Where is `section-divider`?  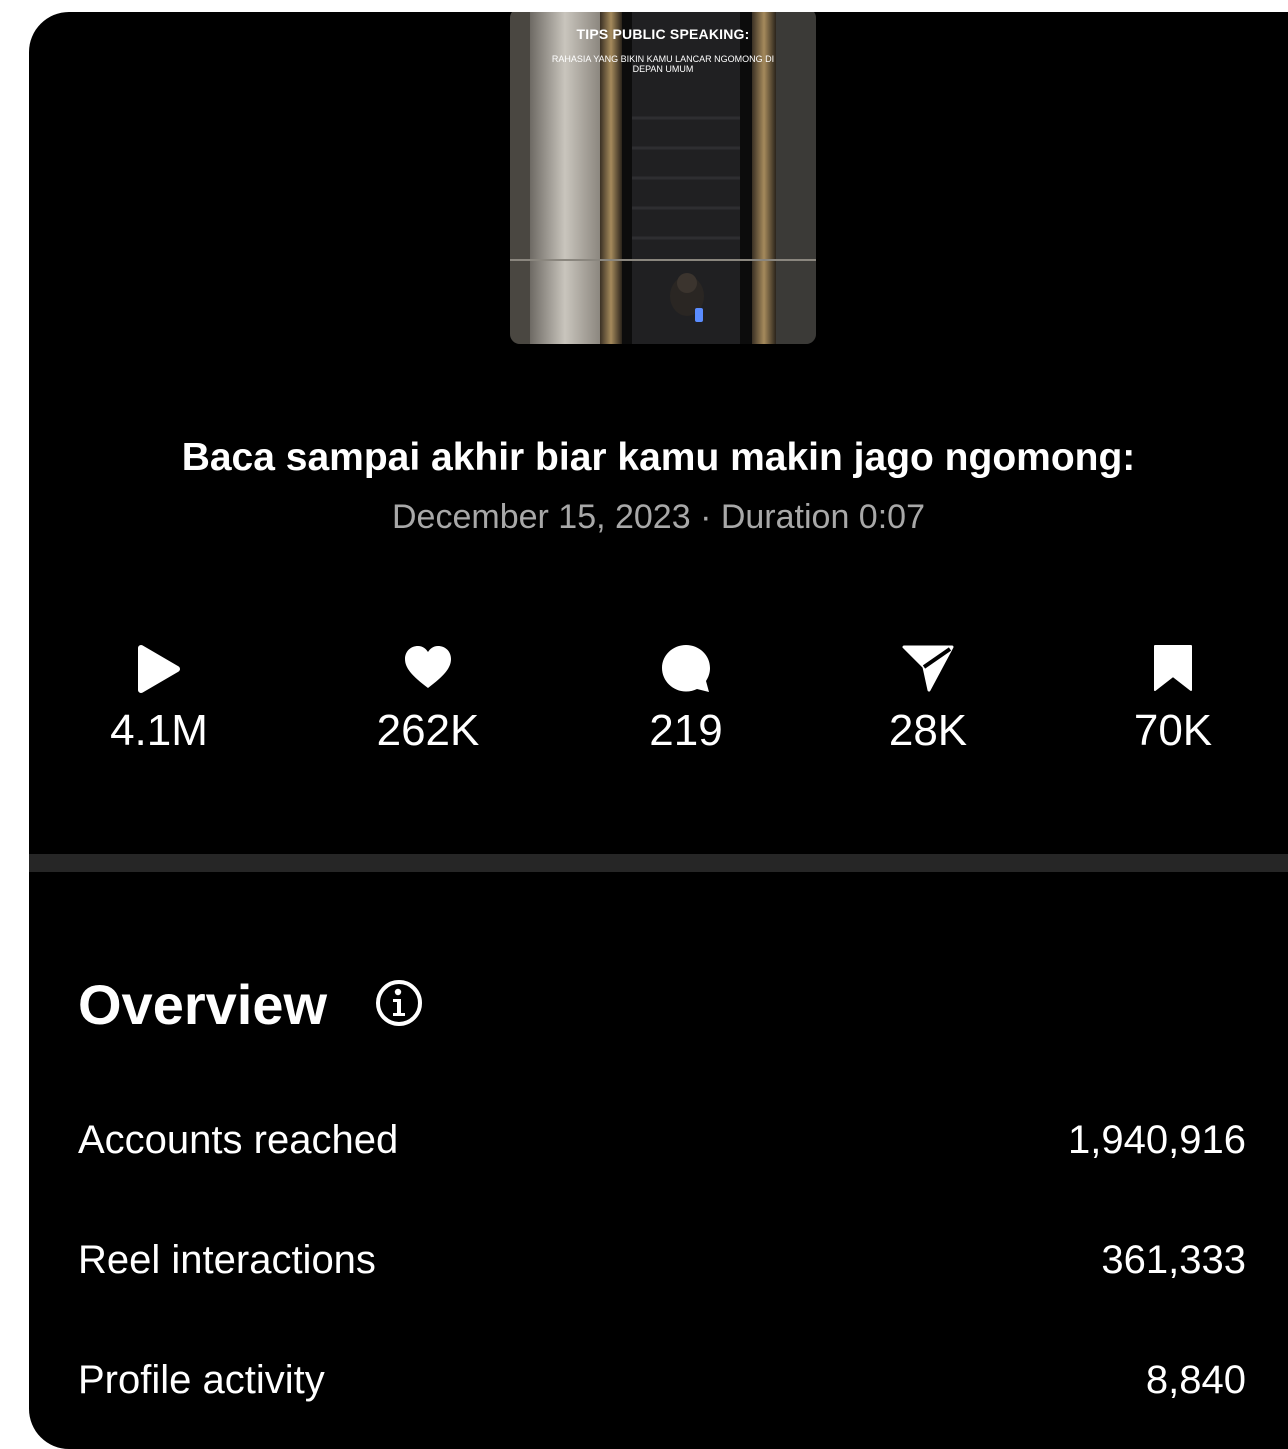 section-divider is located at coordinates (658, 863).